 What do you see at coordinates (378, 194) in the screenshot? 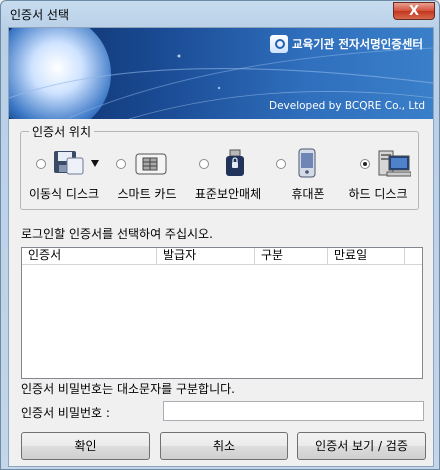
I see `location-label-hard-disk: 하드 디스크` at bounding box center [378, 194].